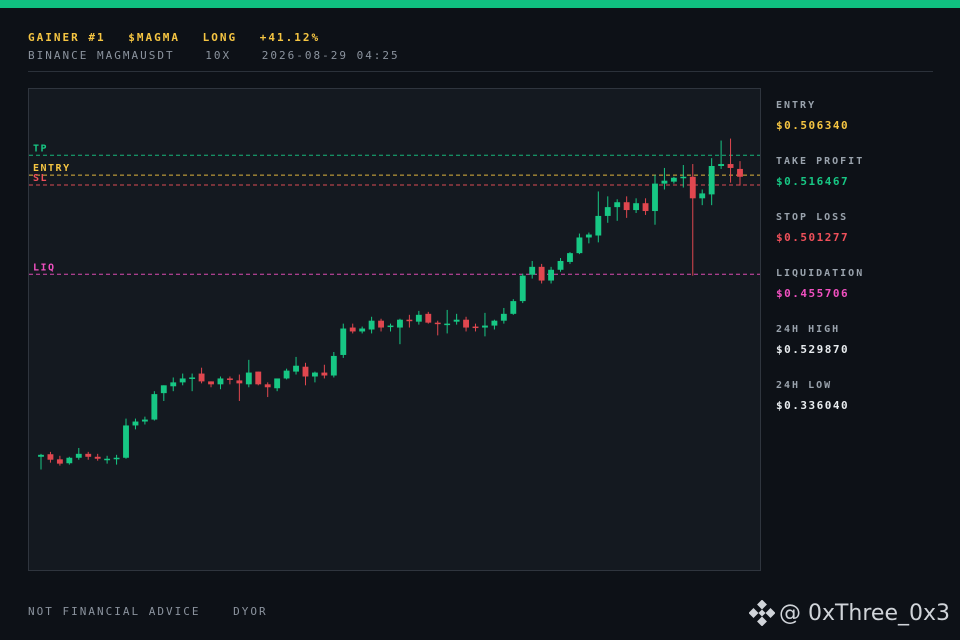 This screenshot has width=960, height=640. I want to click on stat-entry: ENTRY $0.506340, so click(861, 128).